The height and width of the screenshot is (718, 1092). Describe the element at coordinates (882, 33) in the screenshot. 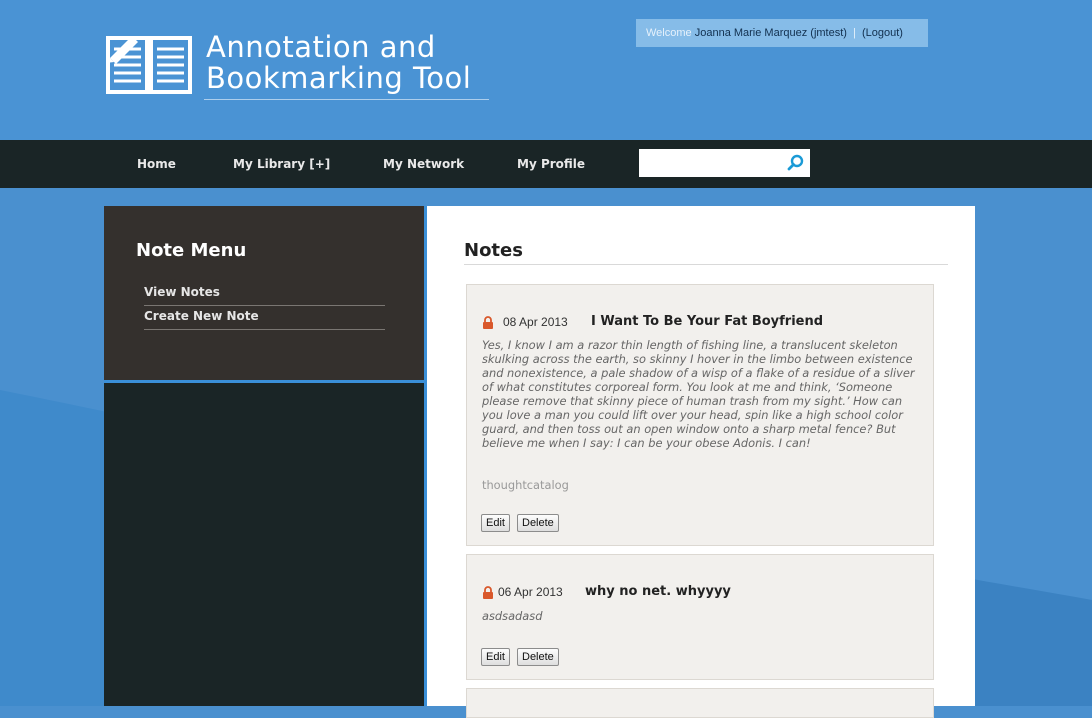

I see `logout-link: (Logout)` at that location.